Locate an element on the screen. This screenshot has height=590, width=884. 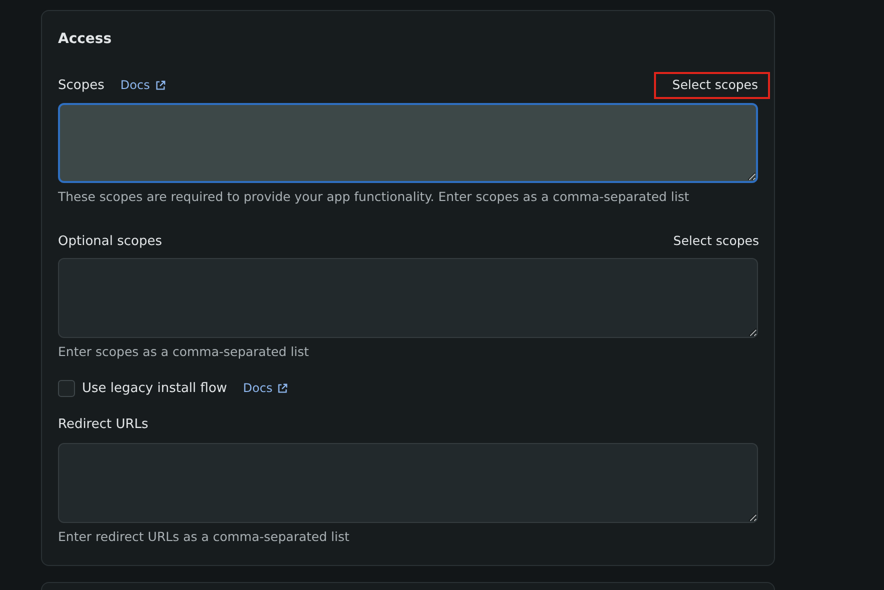
field-label: Scopes is located at coordinates (81, 85).